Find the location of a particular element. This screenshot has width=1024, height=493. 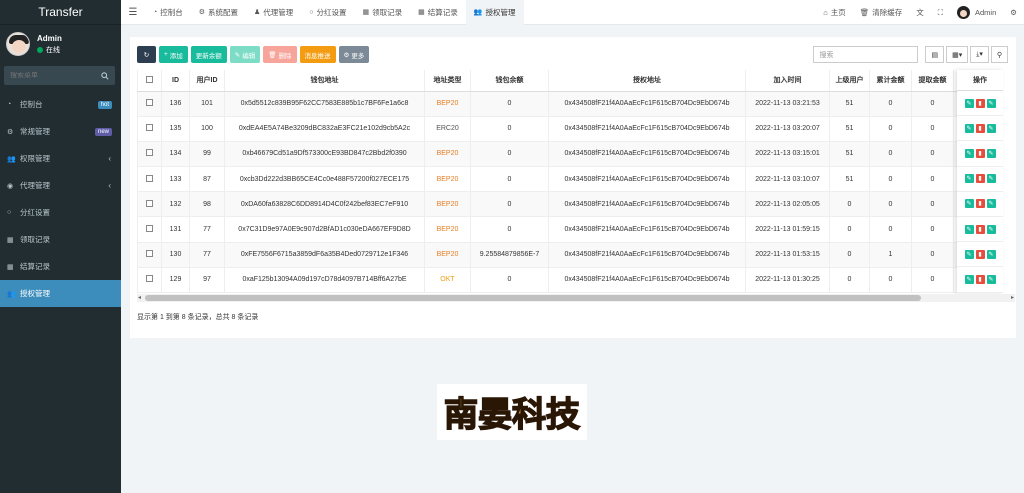

scroll-left-icon: ◂ is located at coordinates (139, 297).